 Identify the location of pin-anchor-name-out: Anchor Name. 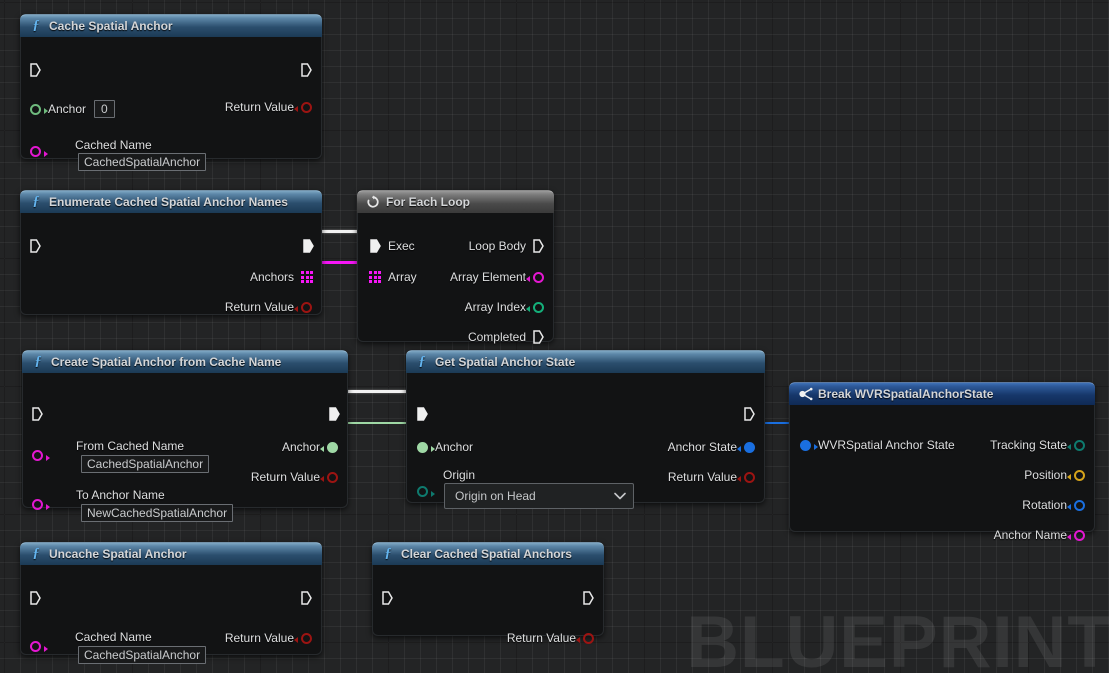
(1039, 535).